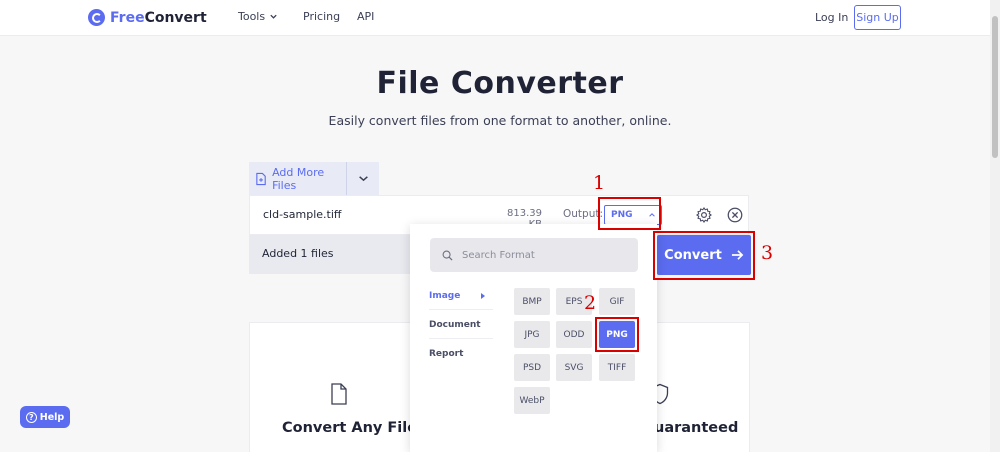 This screenshot has width=1000, height=452. I want to click on add-more-files-button: Add More Files, so click(298, 178).